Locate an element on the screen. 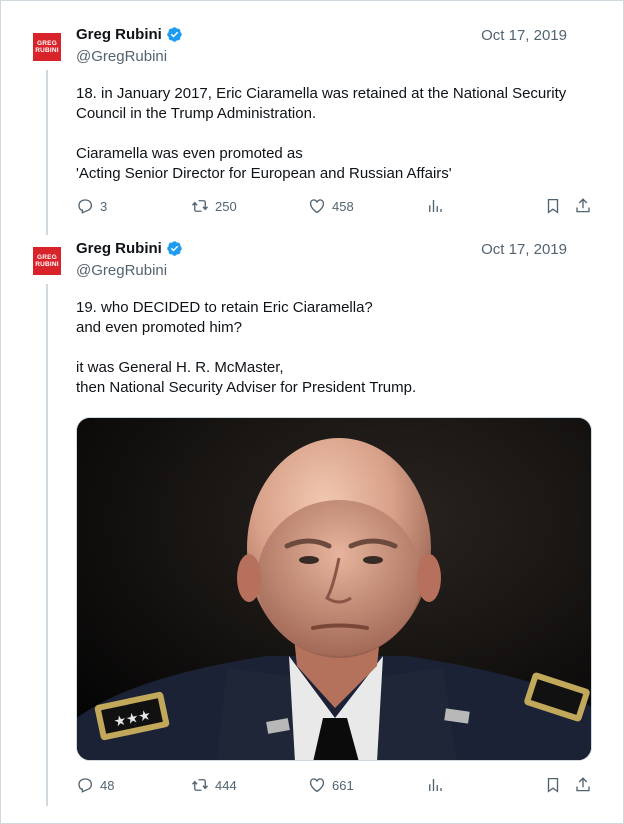  tweet-date: Oct 17, 2019 is located at coordinates (524, 249).